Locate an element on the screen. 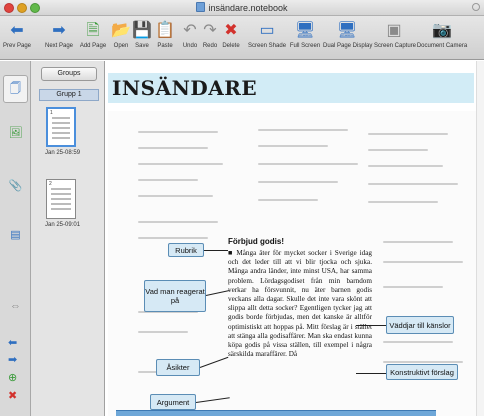 This screenshot has height=416, width=484. dual-page-display-button: 🖥 Dual Page Display is located at coordinates (348, 38).